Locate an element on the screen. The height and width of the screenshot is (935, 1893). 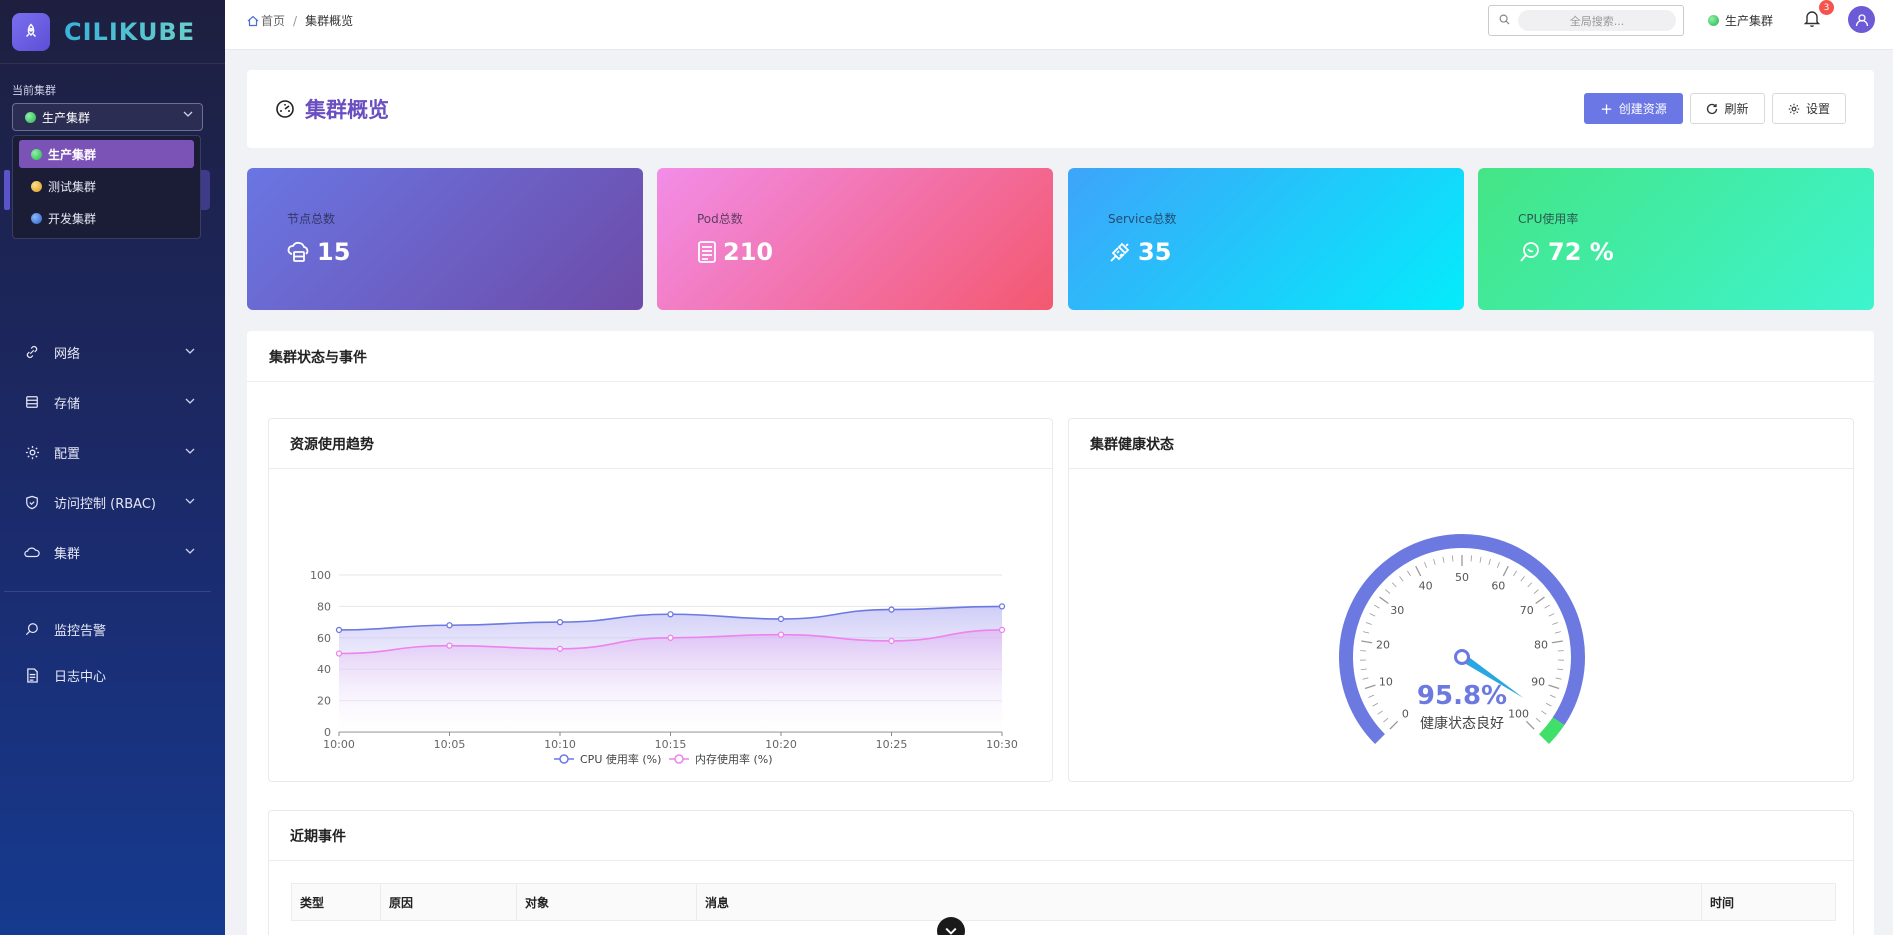
sidebar-item-label: 配置 is located at coordinates (67, 454).